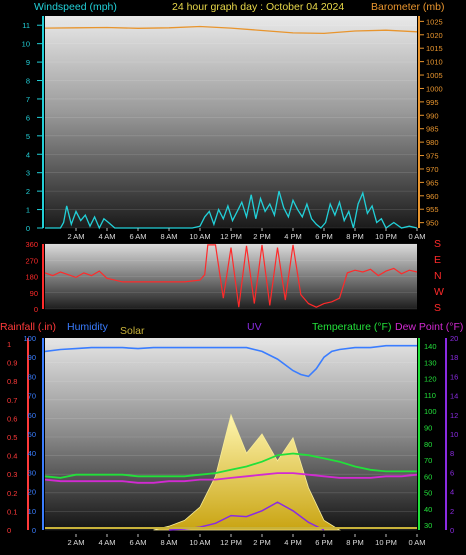 This screenshot has height=555, width=466. I want to click on windspeed-label: Windspeed (mph), so click(75, 7).